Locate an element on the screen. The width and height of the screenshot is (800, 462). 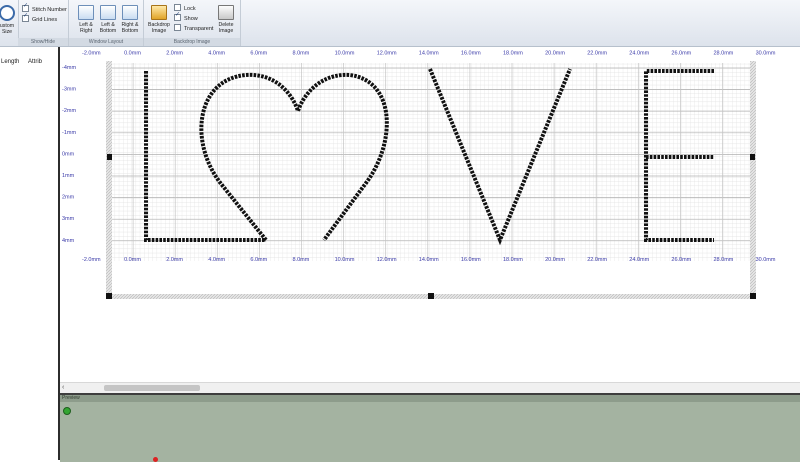
scroll-left-arrow-icon: ‹ is located at coordinates (63, 387).